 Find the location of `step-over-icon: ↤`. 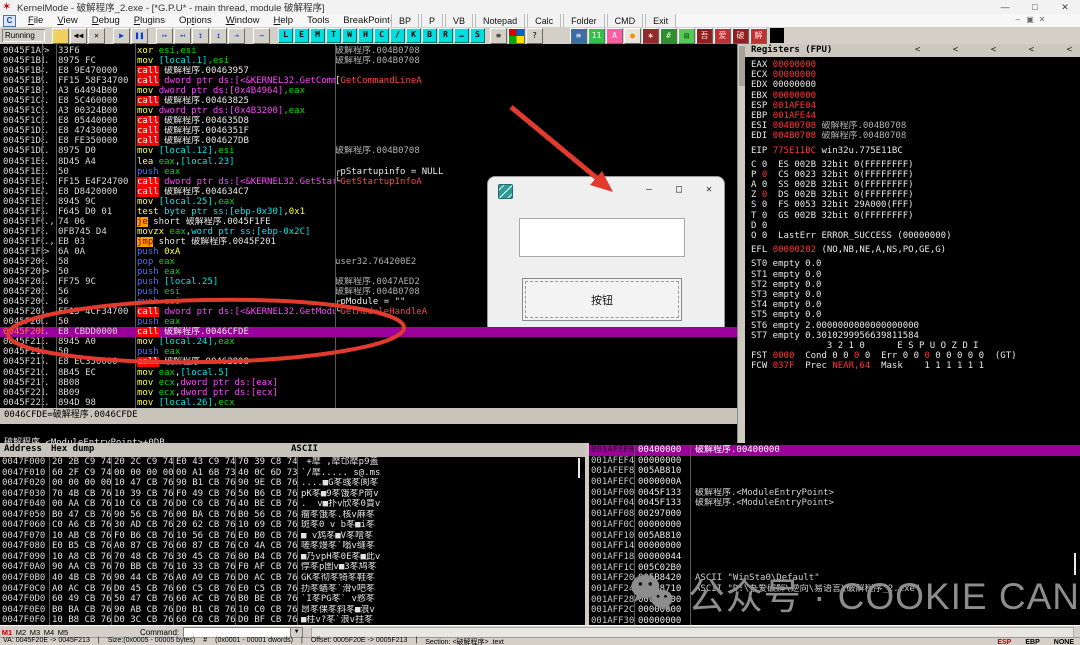

step-over-icon: ↤ is located at coordinates (182, 35).